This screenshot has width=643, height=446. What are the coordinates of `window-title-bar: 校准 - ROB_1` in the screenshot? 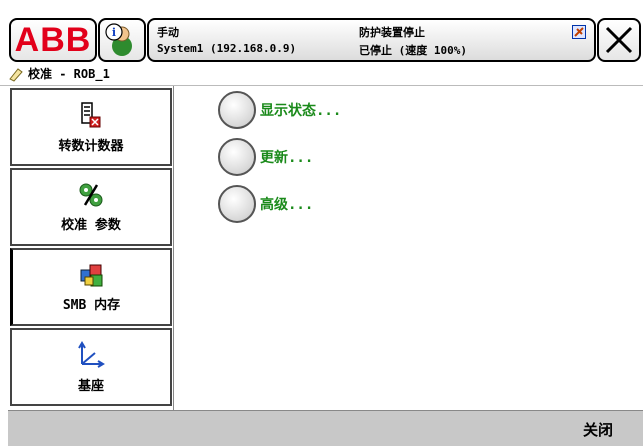 It's located at (321, 74).